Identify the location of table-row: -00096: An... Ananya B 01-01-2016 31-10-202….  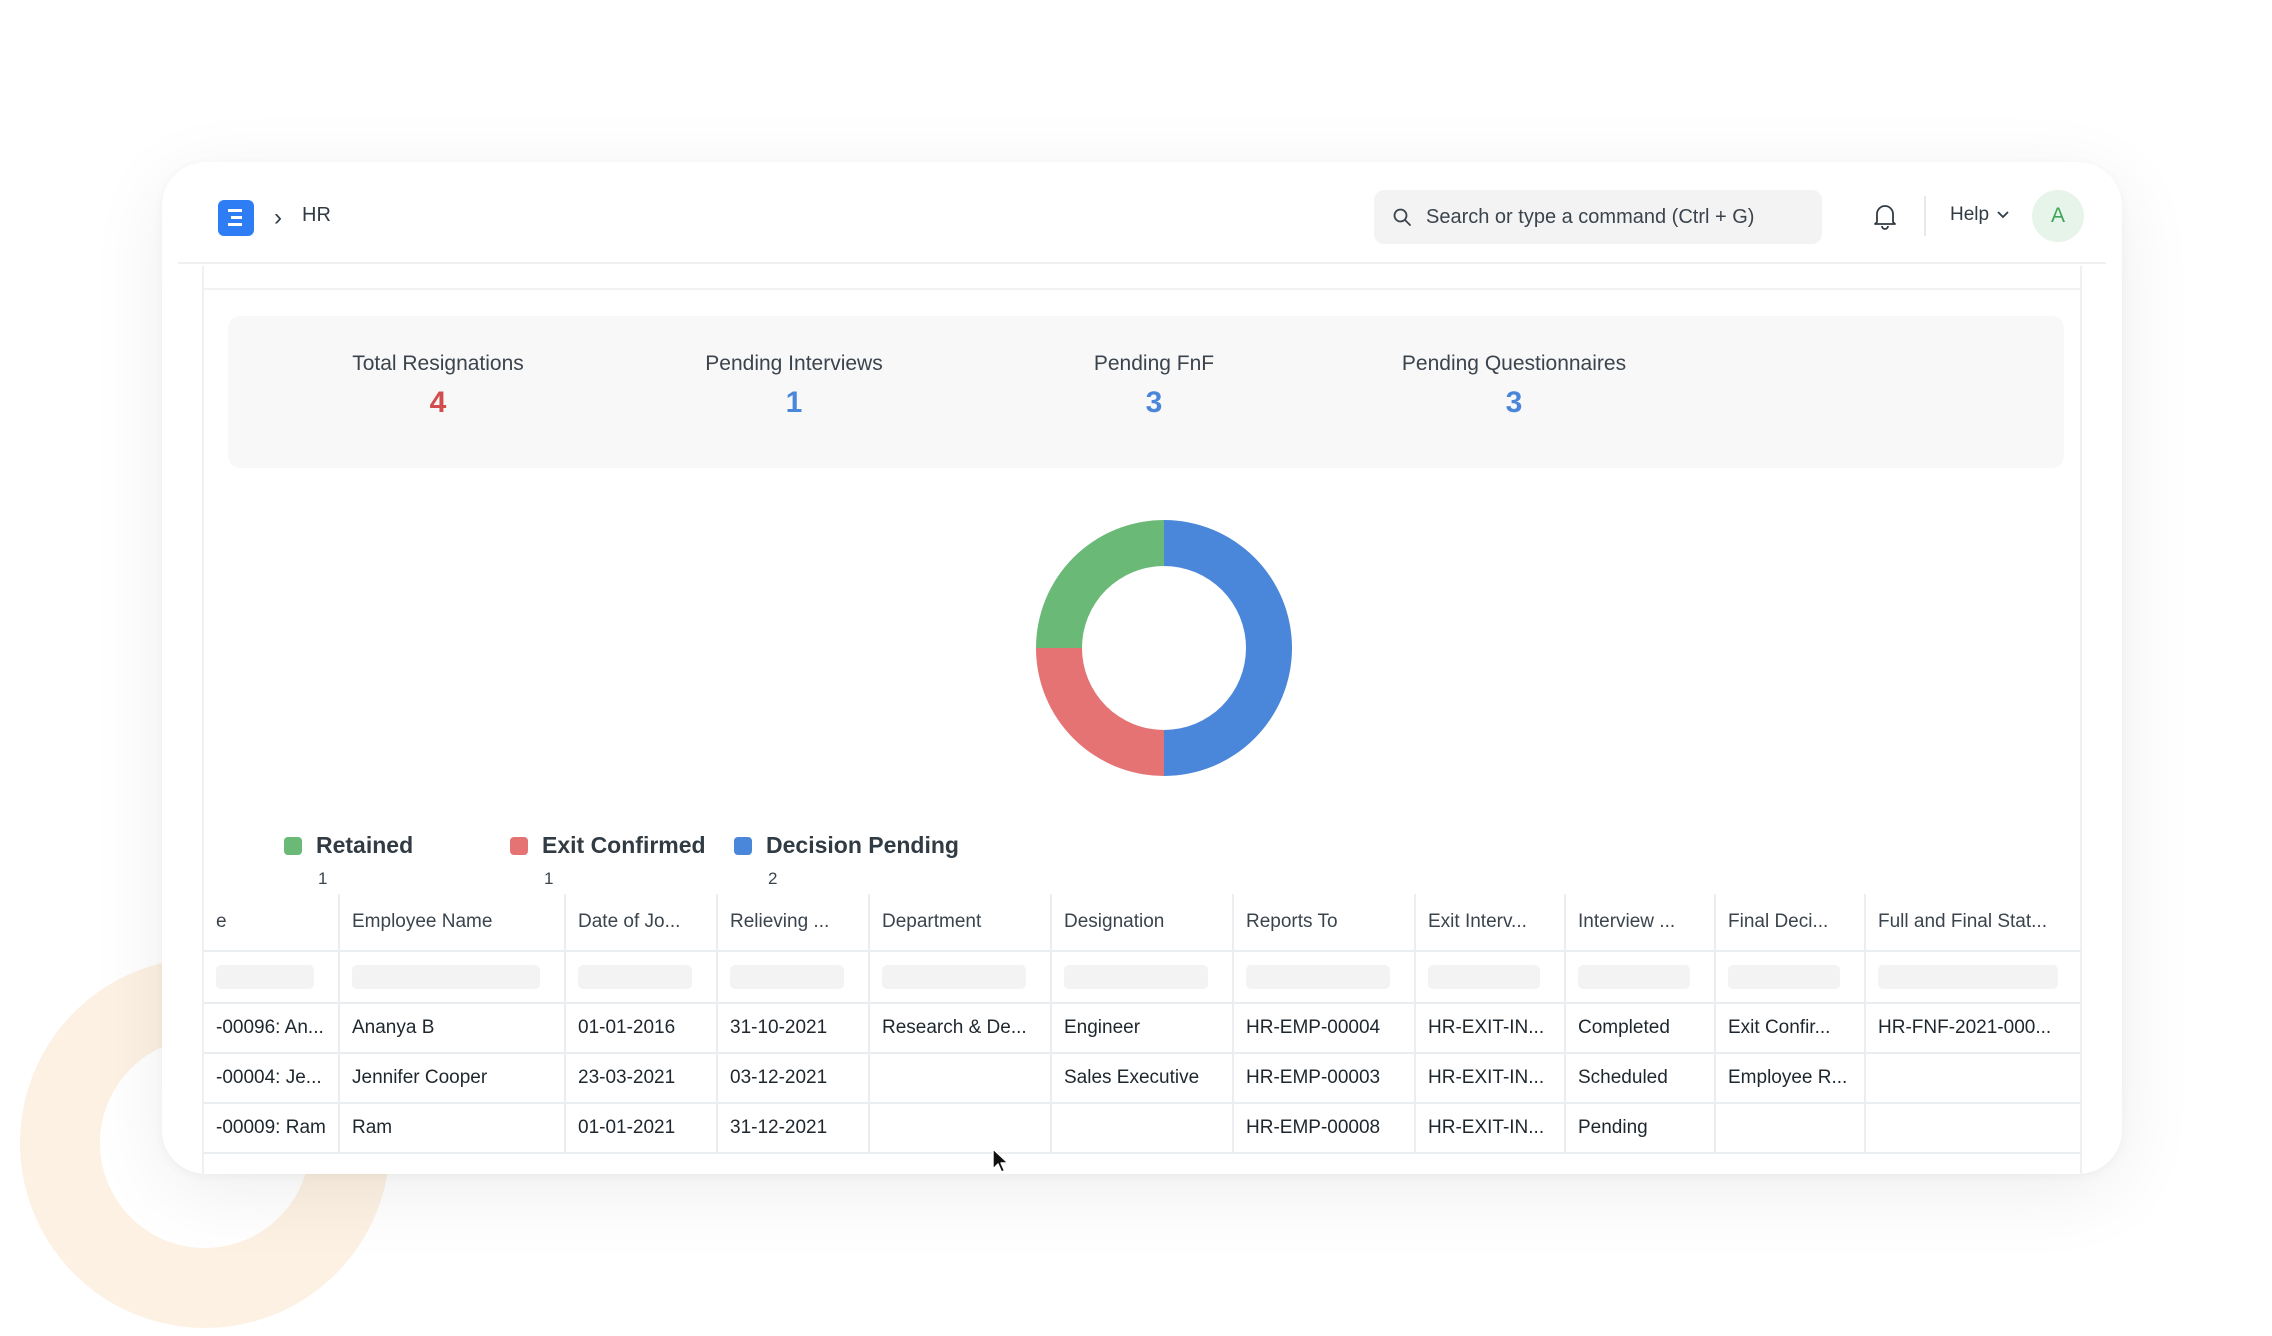
(1143, 1029).